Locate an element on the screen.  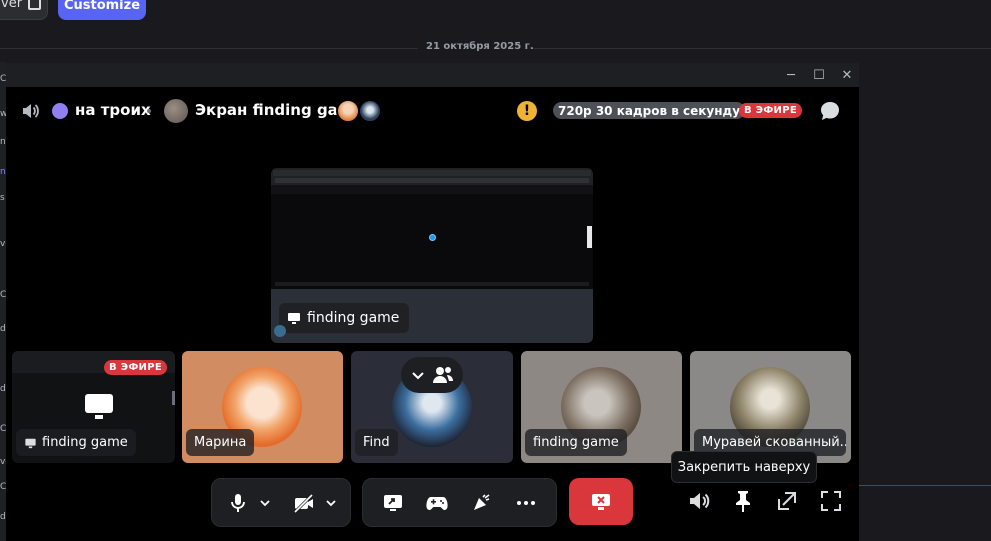
more-icon is located at coordinates (525, 502).